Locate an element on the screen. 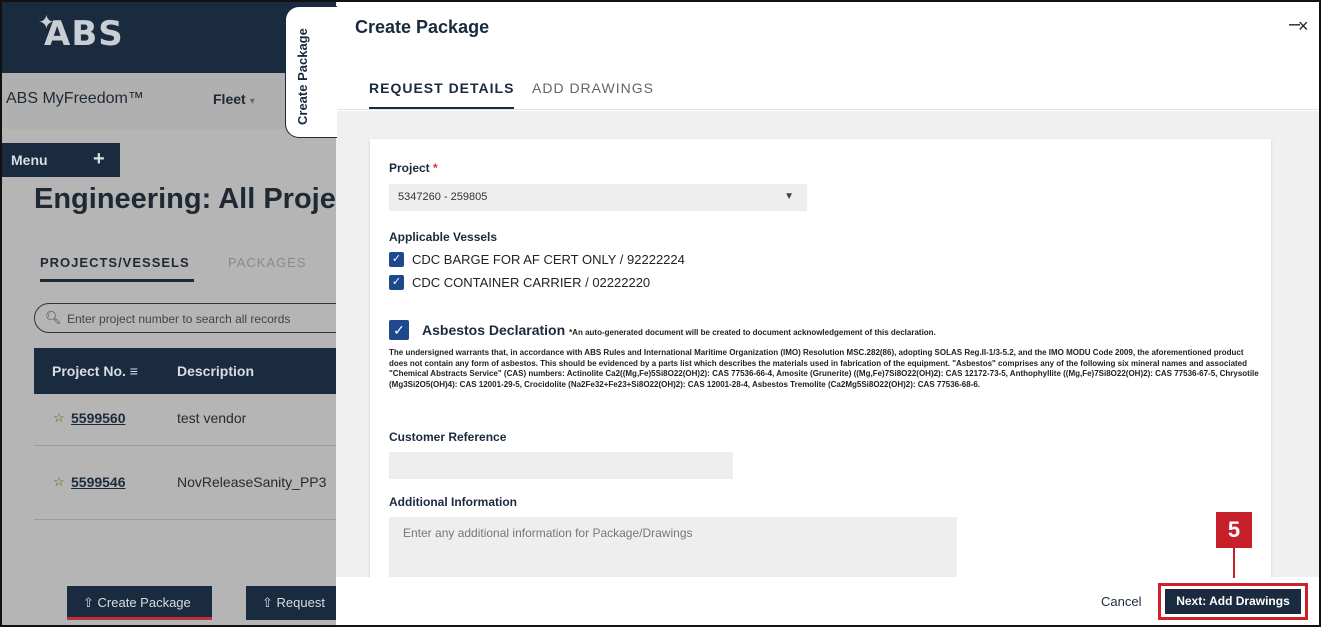 The width and height of the screenshot is (1321, 627). fleet-menu: Fleet ▾ is located at coordinates (234, 99).